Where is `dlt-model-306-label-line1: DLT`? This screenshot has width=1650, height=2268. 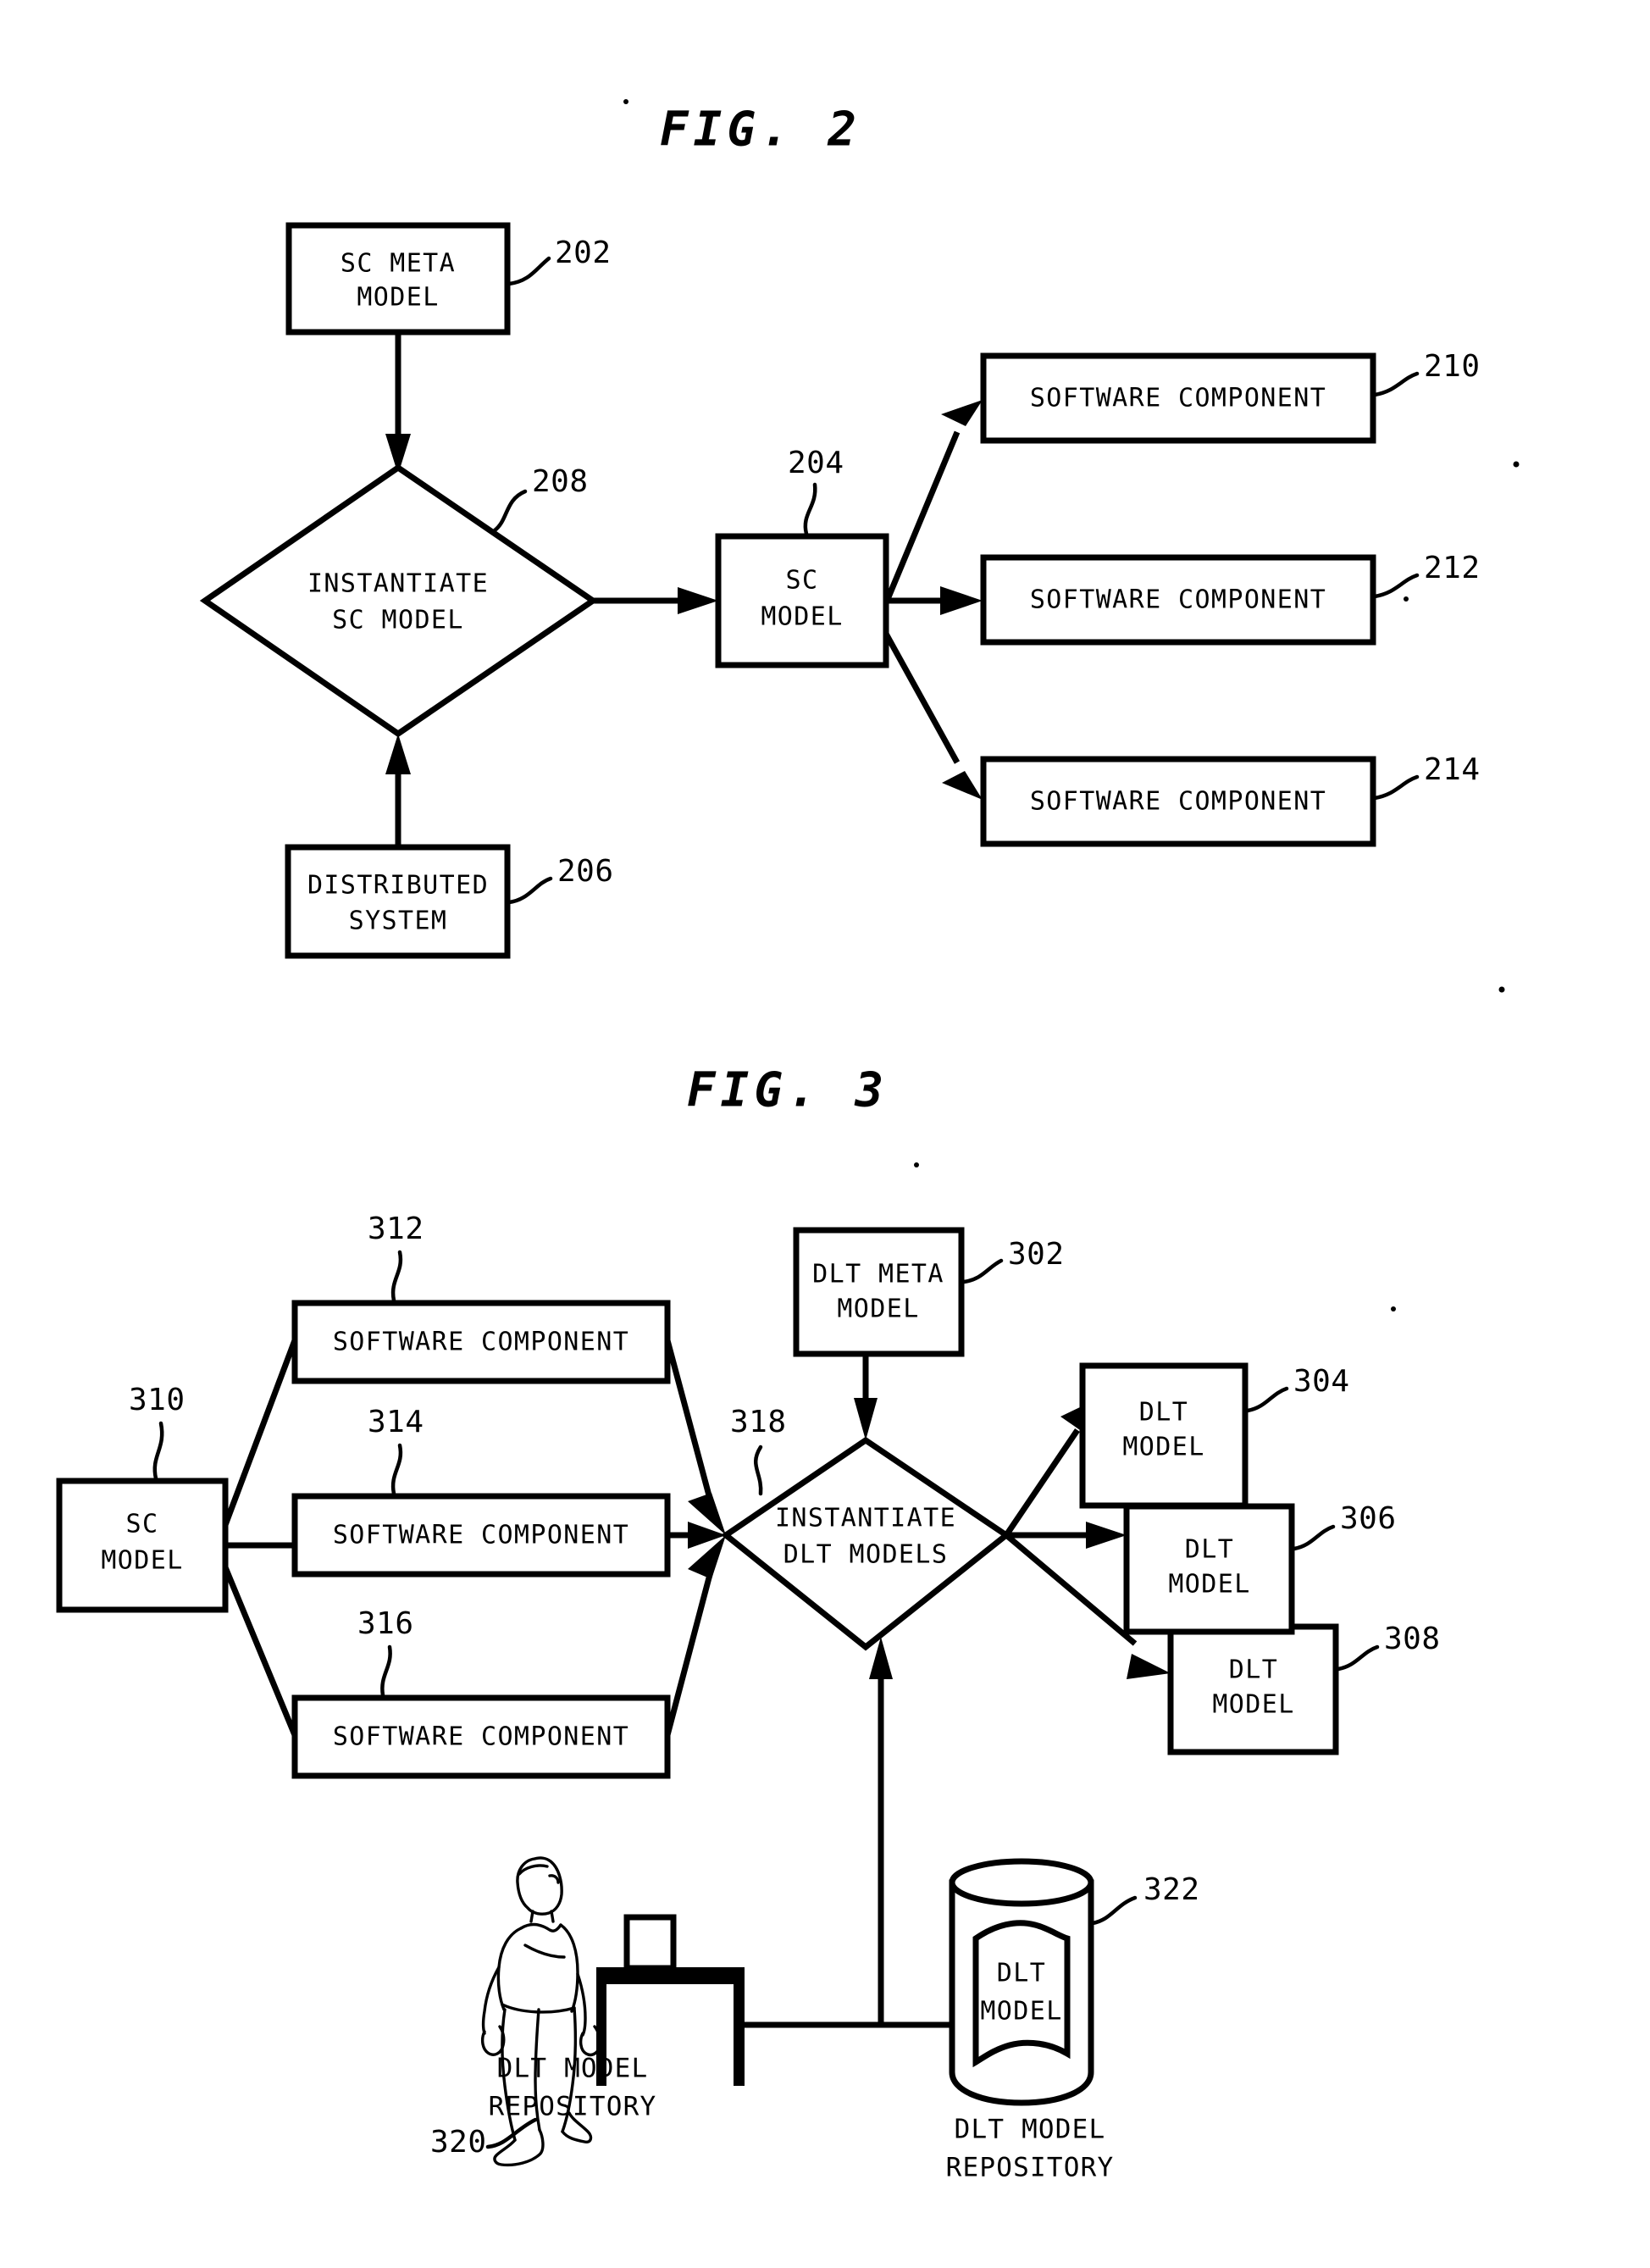
dlt-model-306-label-line1: DLT is located at coordinates (1209, 1550).